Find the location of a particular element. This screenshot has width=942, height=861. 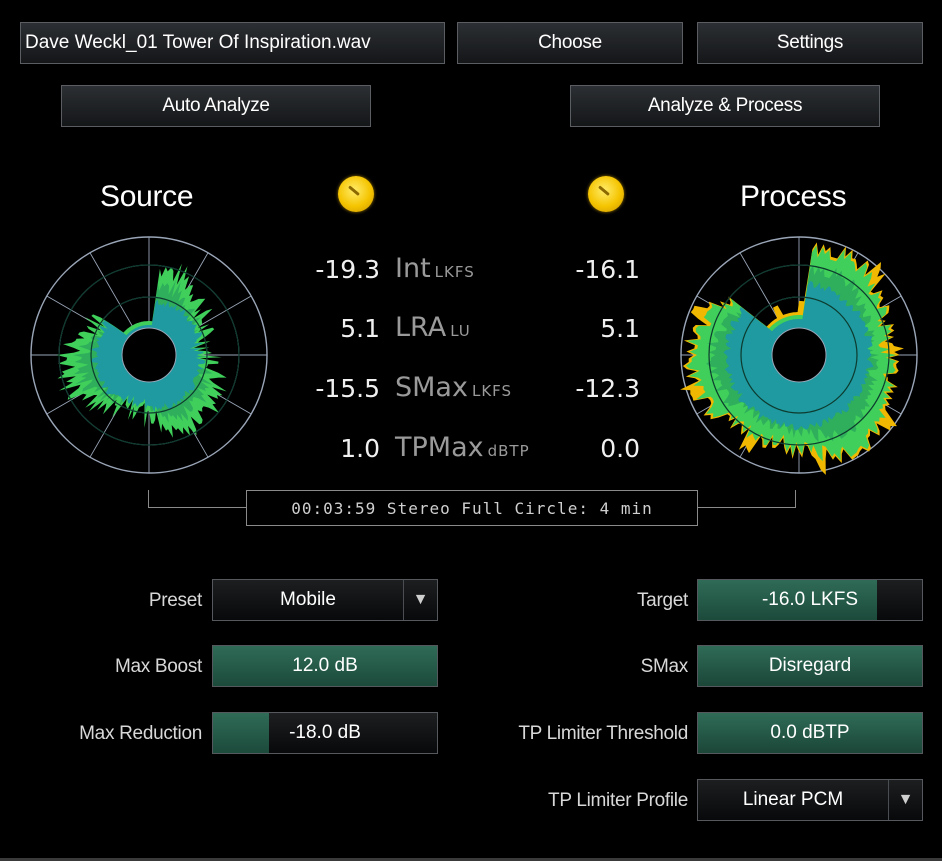

tp-threshold-label: TP Limiter Threshold is located at coordinates (603, 733).